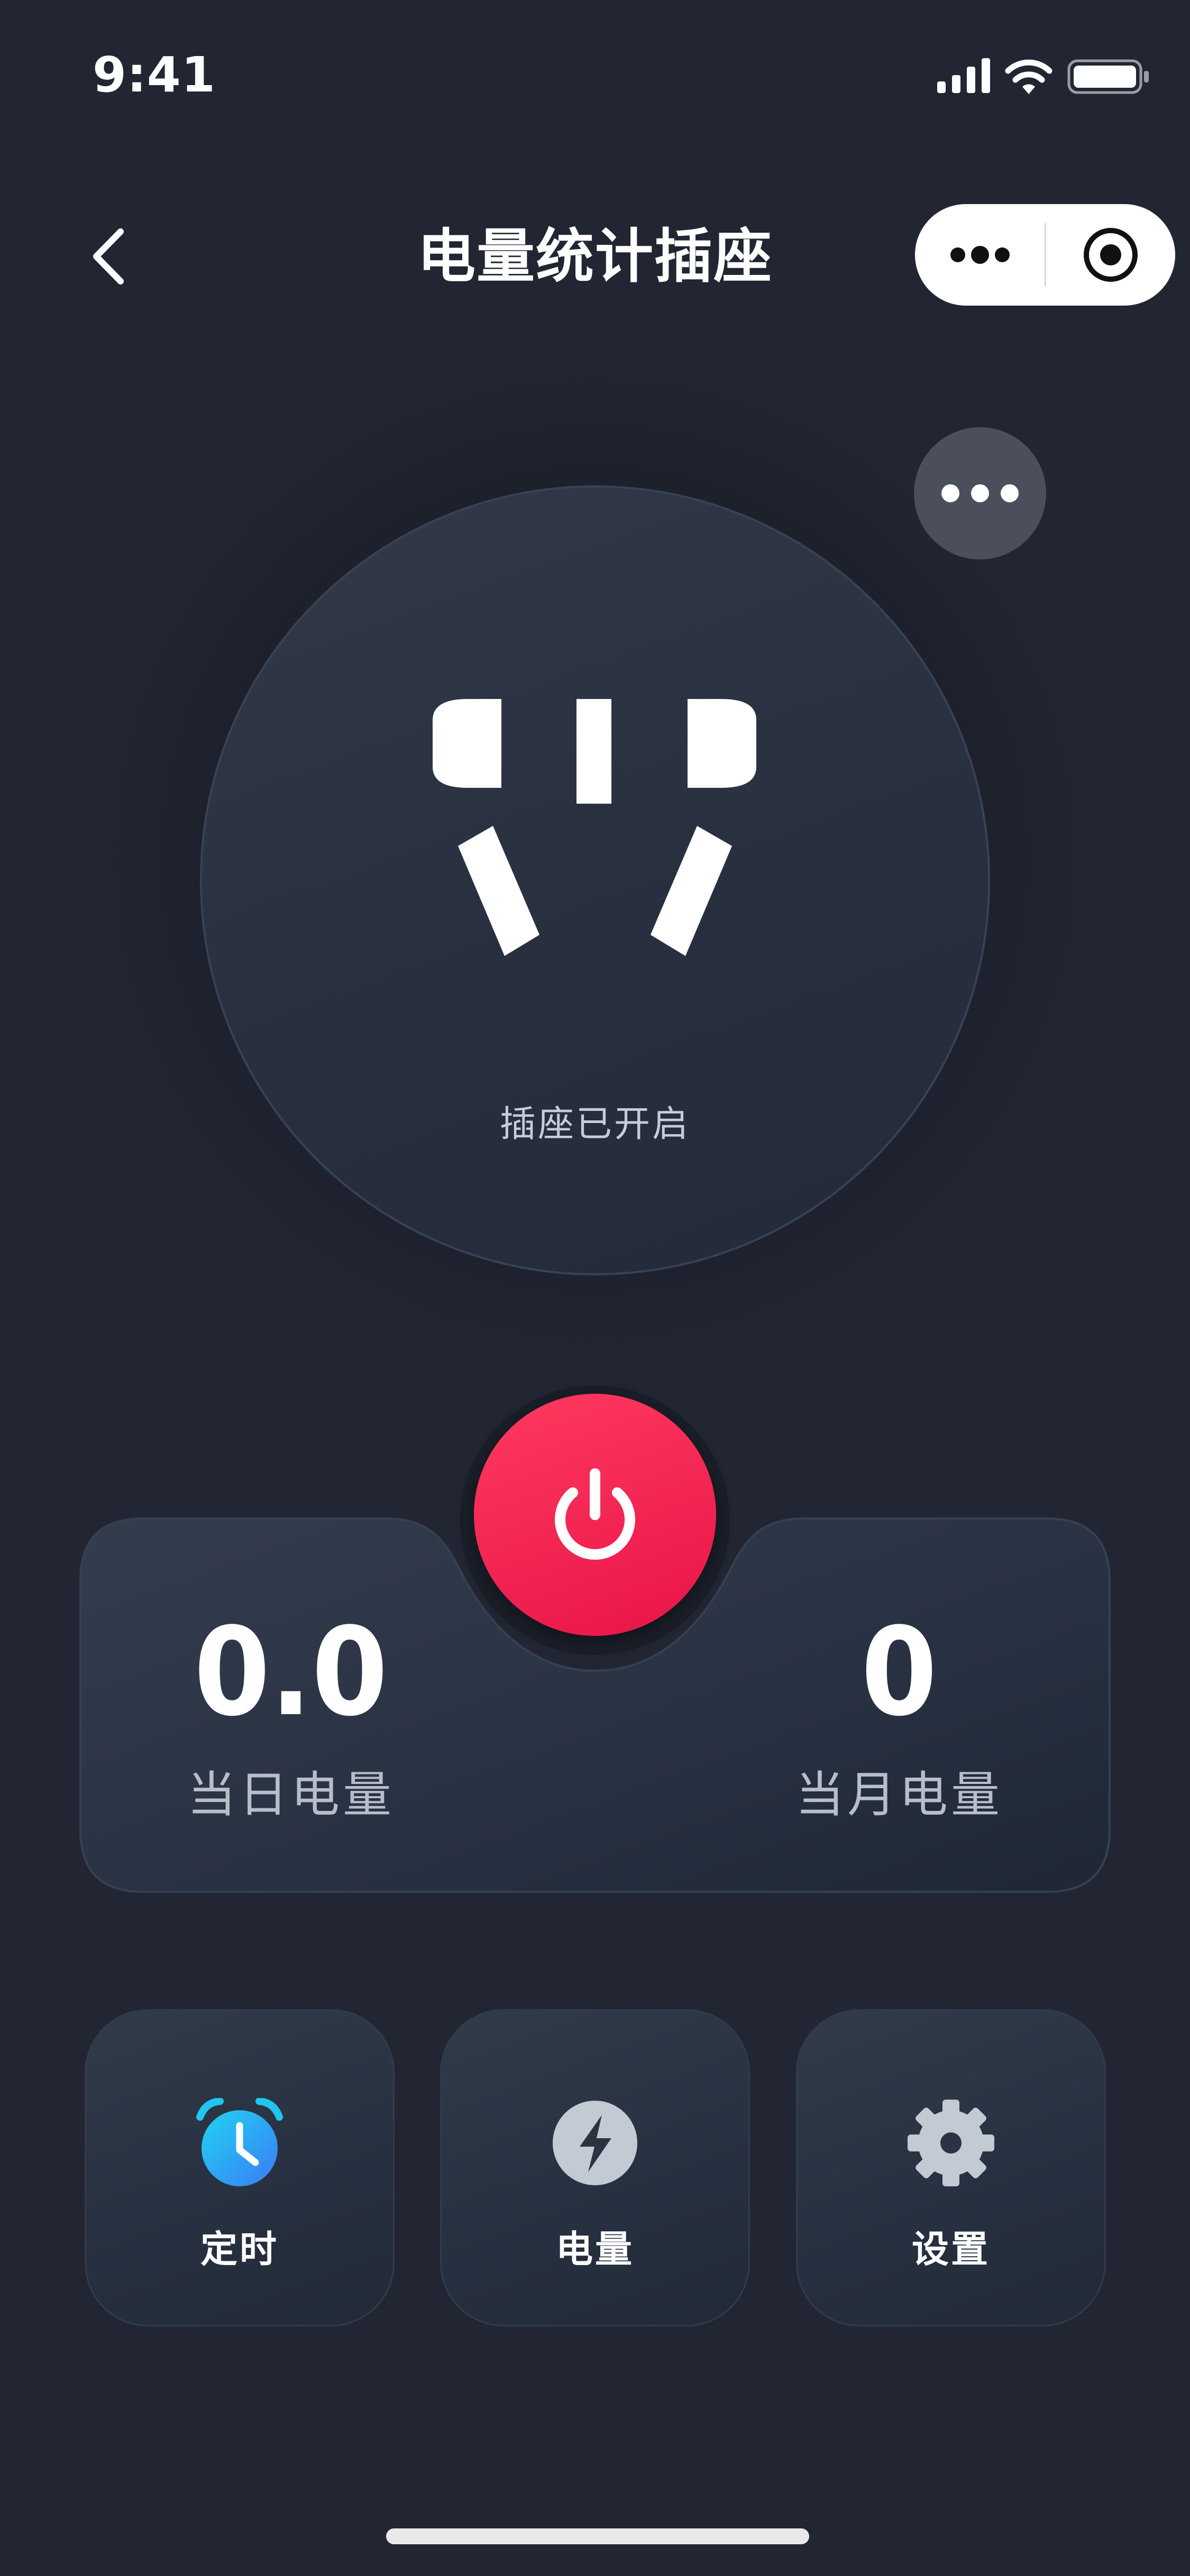 This screenshot has height=2576, width=1190. What do you see at coordinates (239, 2250) in the screenshot?
I see `timer-label: 定时` at bounding box center [239, 2250].